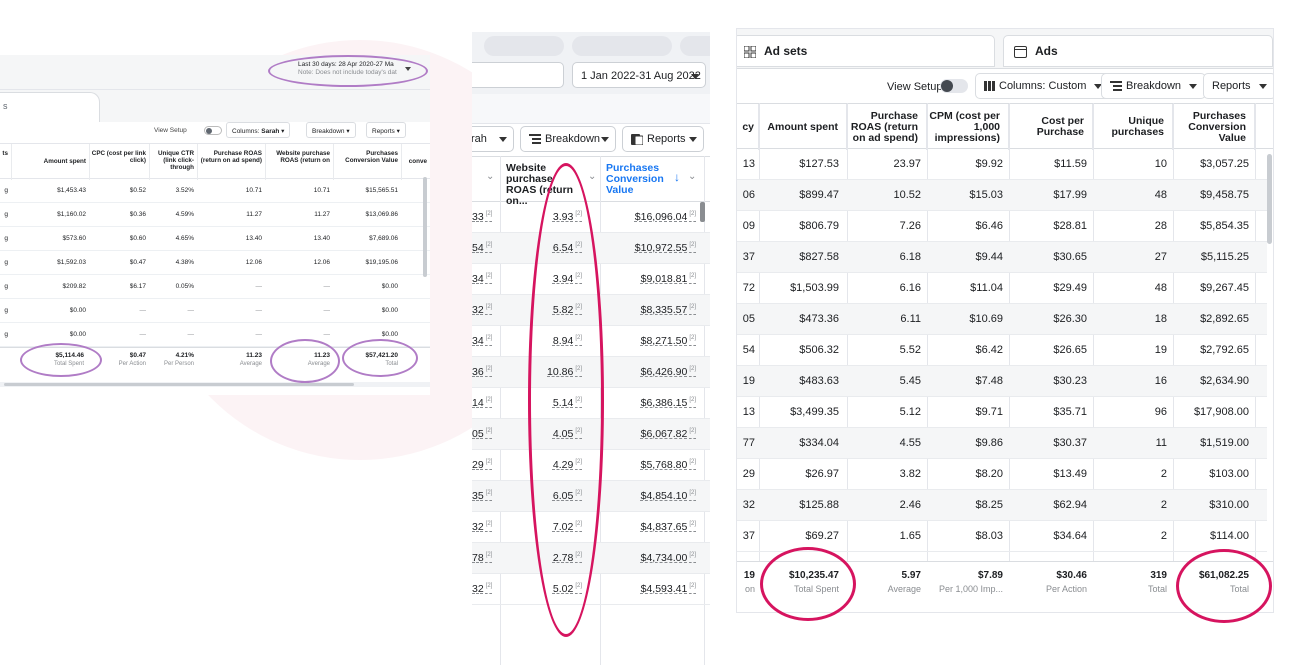 The image size is (1300, 665). Describe the element at coordinates (677, 177) in the screenshot. I see `sort-desc-icon: ↓` at that location.